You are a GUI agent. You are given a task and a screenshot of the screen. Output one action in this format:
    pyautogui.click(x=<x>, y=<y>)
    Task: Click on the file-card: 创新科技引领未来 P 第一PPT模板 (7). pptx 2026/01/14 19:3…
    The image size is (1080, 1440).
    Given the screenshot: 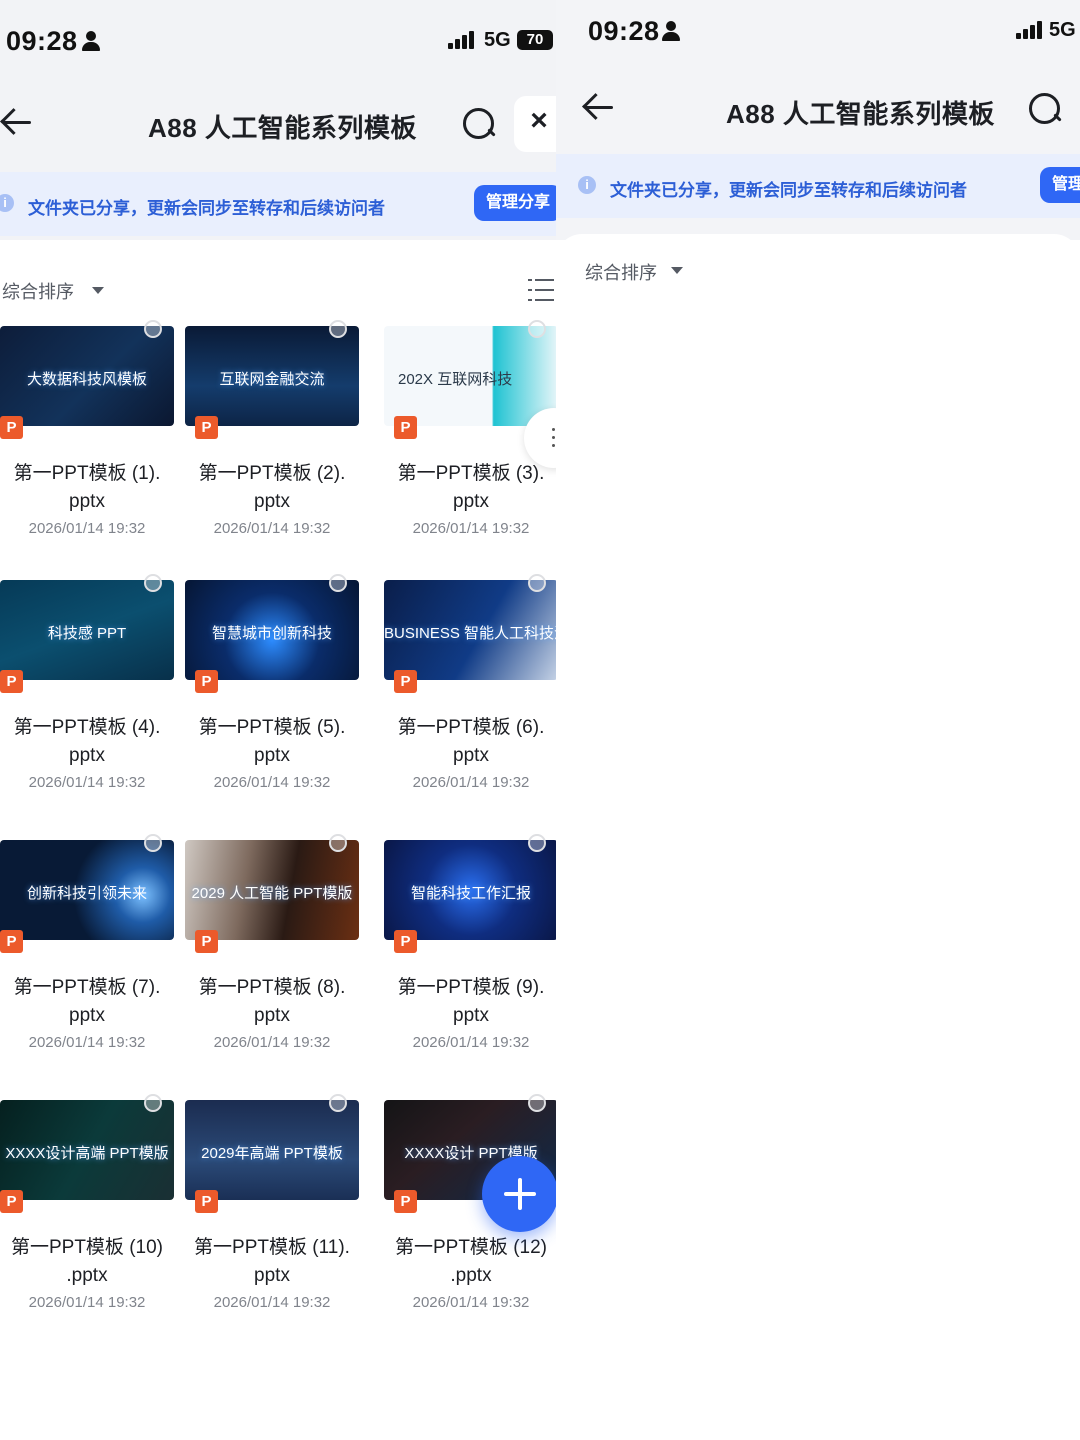 What is the action you would take?
    pyautogui.click(x=87, y=946)
    